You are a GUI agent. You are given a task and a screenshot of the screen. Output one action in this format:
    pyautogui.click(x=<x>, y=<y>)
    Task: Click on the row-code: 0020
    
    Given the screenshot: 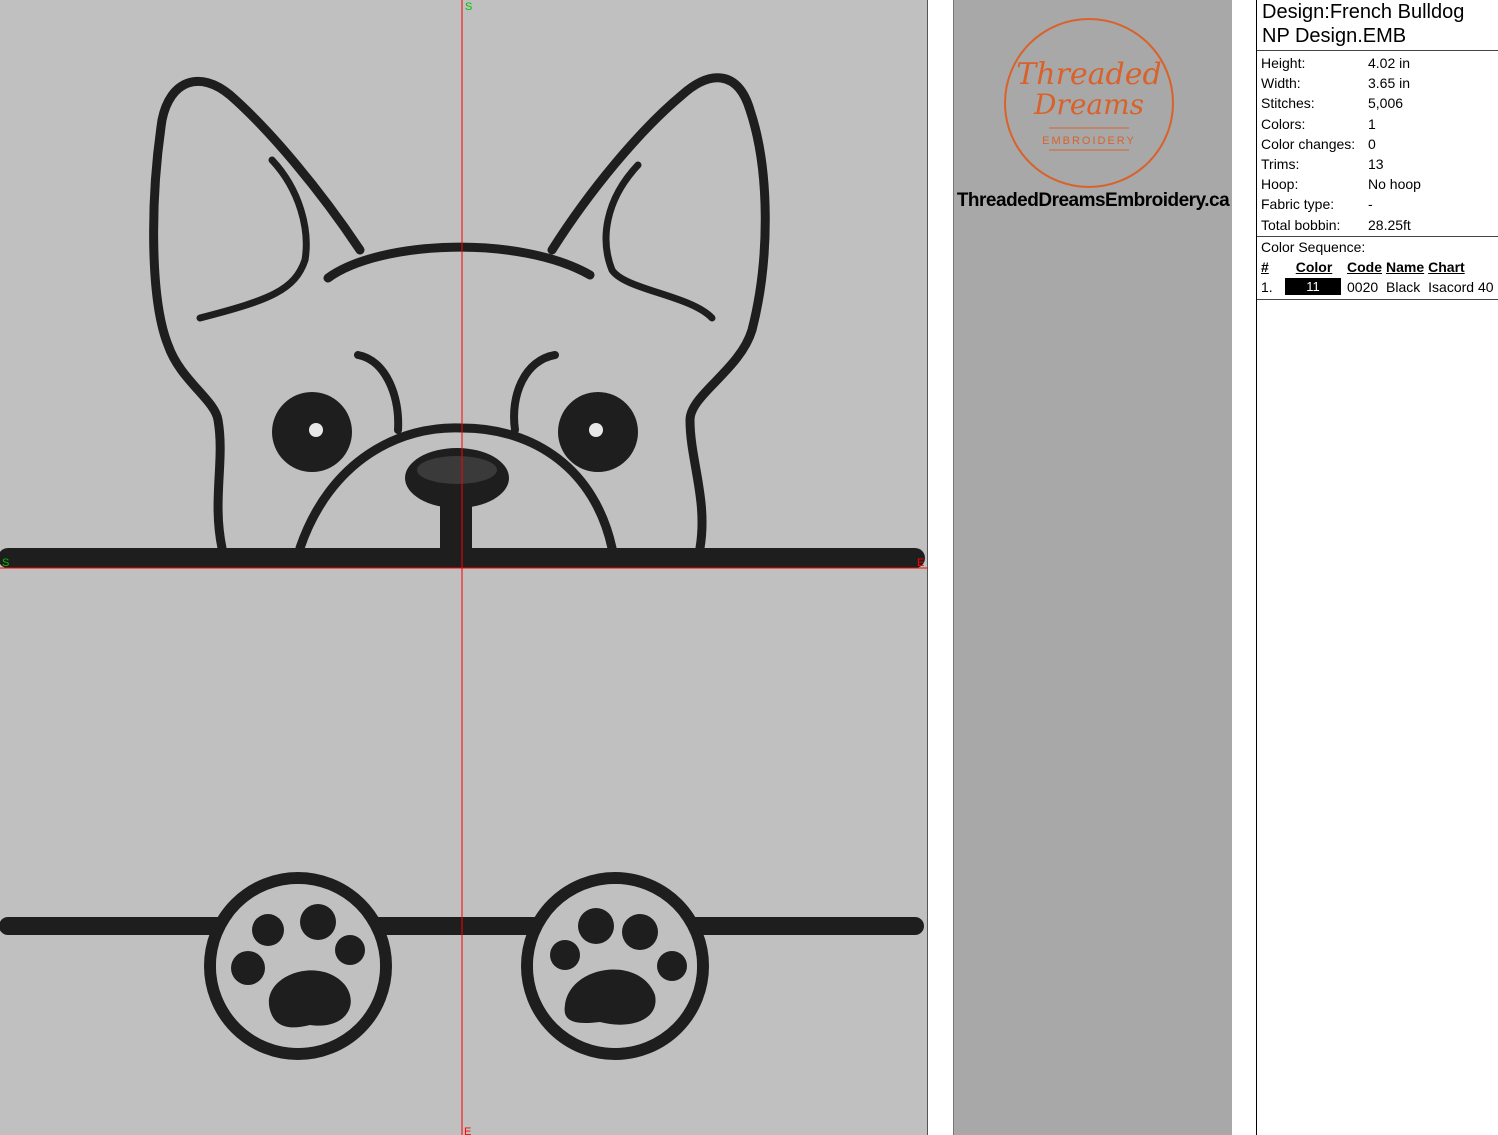 What is the action you would take?
    pyautogui.click(x=1363, y=286)
    